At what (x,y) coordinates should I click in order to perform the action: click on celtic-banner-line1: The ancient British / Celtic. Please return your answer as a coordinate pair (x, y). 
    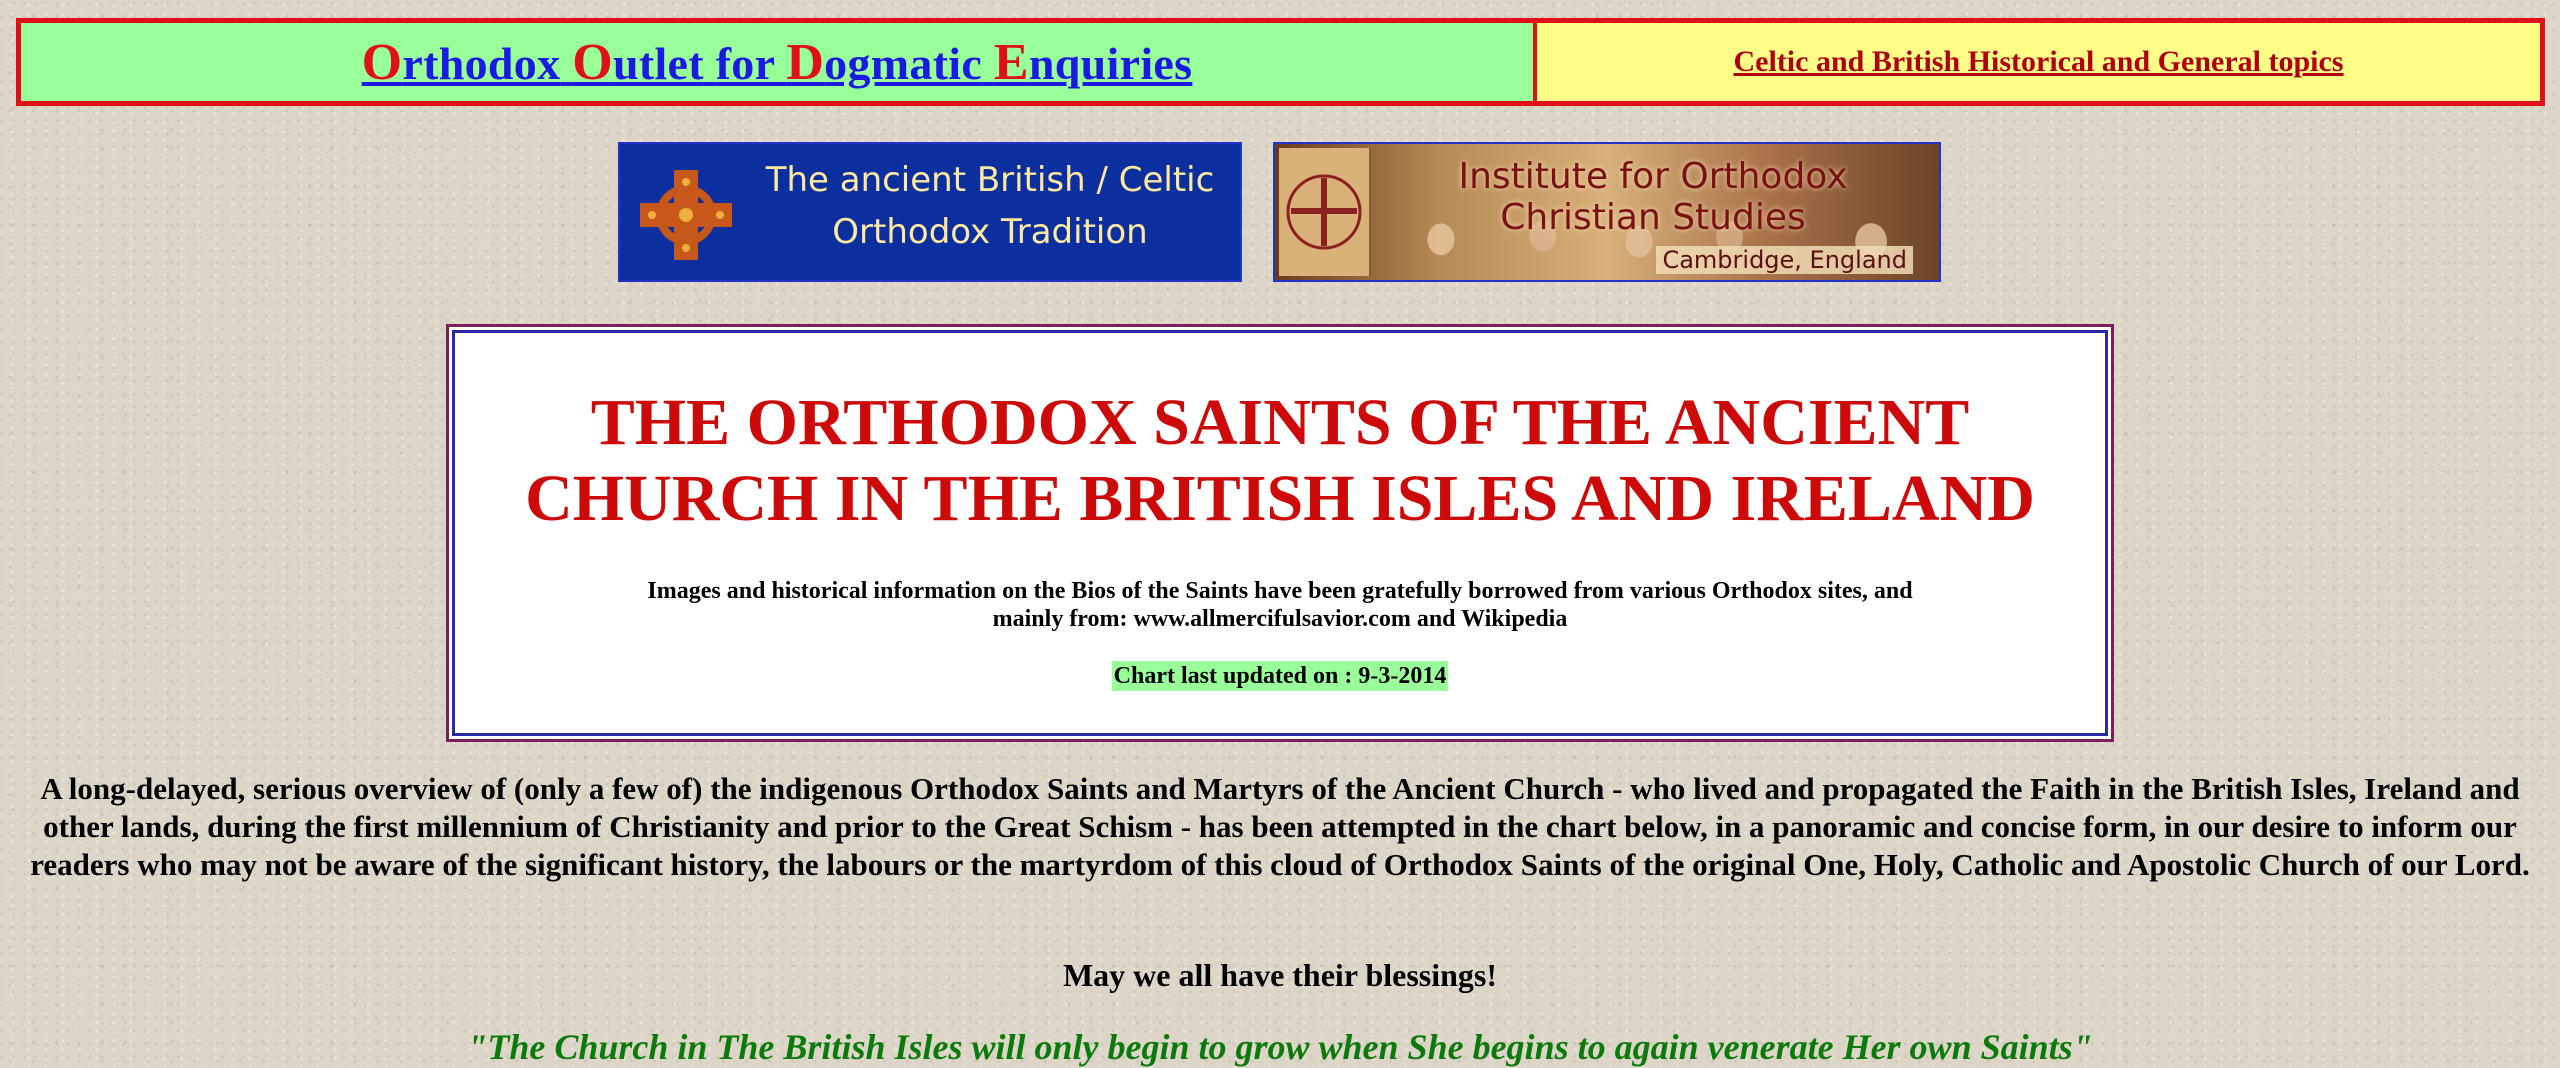
    Looking at the image, I should click on (990, 180).